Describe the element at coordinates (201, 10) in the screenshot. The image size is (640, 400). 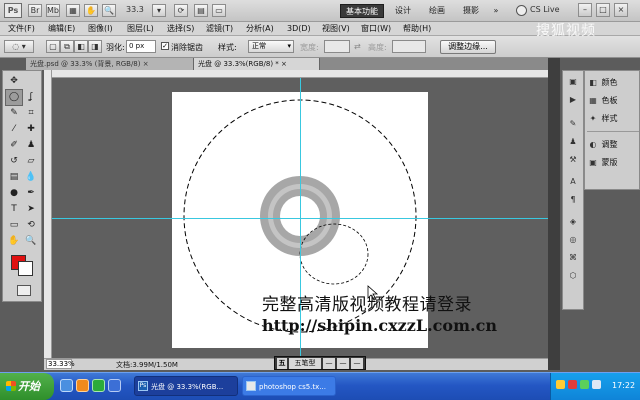
I see `arrange-documents-icon: ▤` at that location.